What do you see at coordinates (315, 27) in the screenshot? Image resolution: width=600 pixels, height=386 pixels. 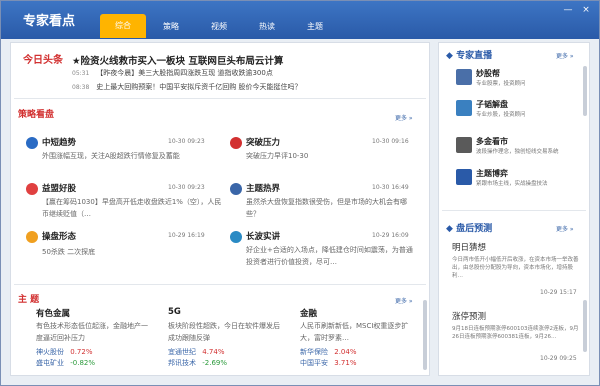 I see `tab-topics: 主题` at bounding box center [315, 27].